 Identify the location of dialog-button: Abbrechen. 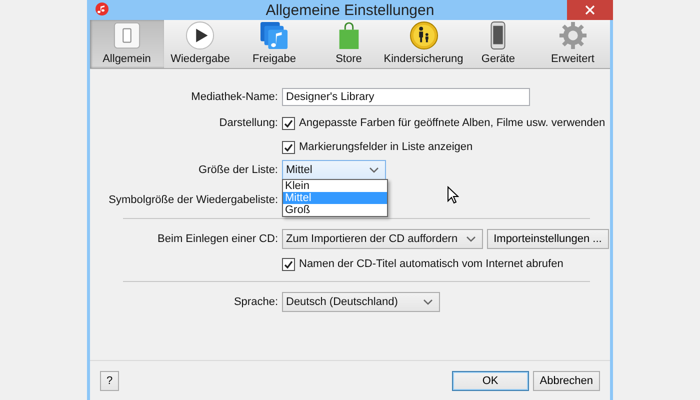
(566, 380).